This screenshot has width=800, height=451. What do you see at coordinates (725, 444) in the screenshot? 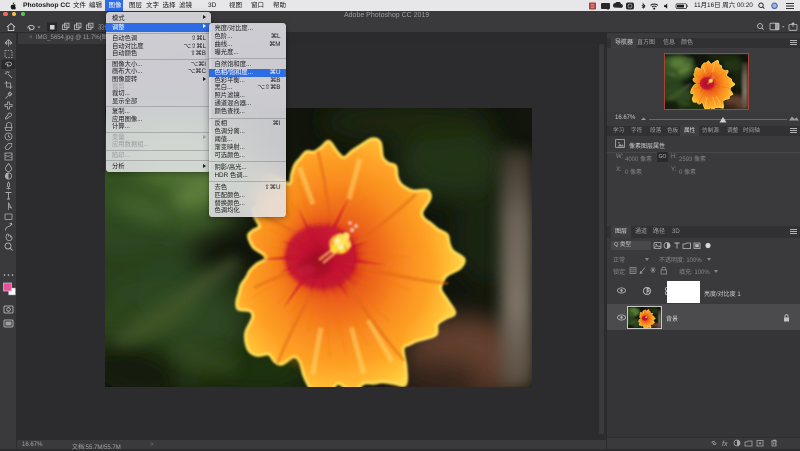
I see `svg-text: fx` at bounding box center [725, 444].